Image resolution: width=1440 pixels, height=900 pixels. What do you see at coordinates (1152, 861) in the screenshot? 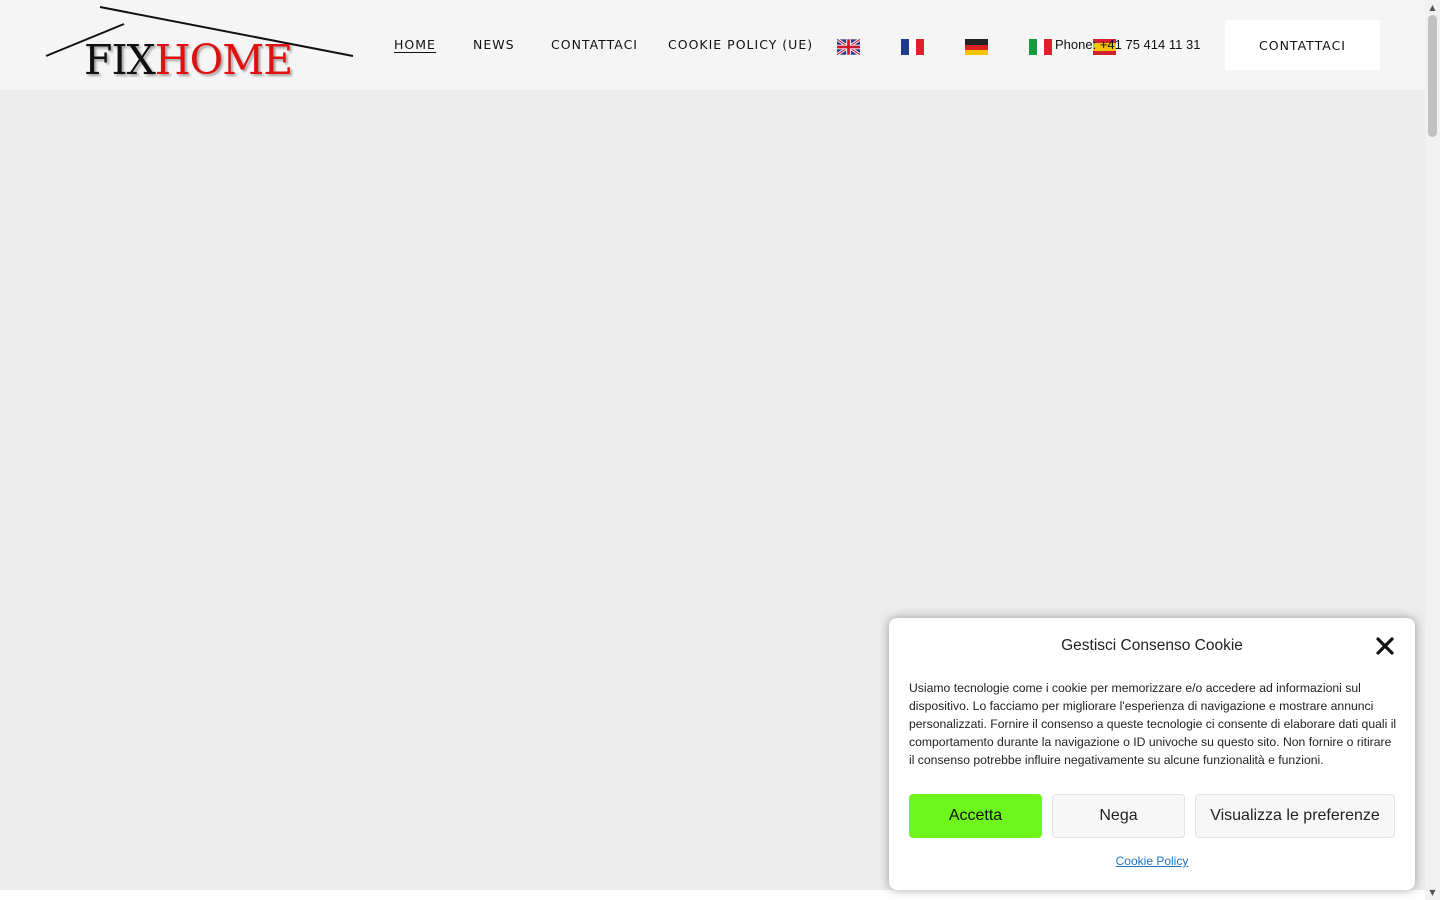
I see `cookie-policy-link: Cookie Policy` at bounding box center [1152, 861].